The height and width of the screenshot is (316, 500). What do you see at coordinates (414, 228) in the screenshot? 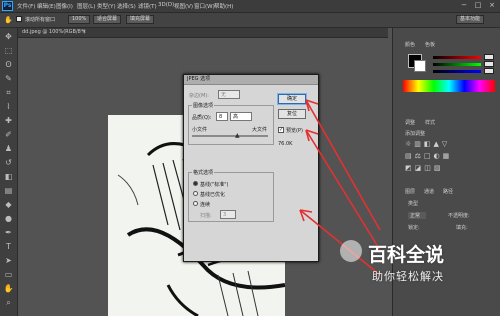
I see `lock-label: 锁定:` at bounding box center [414, 228].